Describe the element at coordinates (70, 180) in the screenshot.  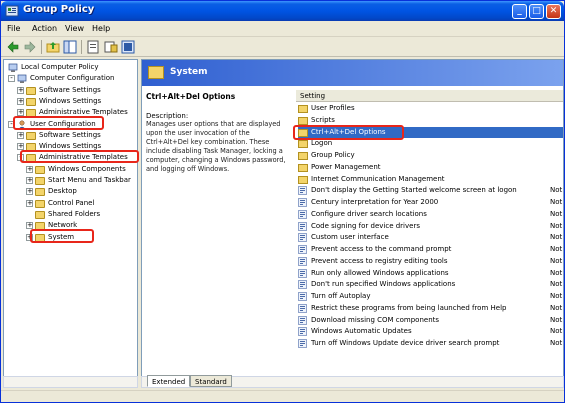
I see `tree-item: + Start Menu and Taskbar` at that location.